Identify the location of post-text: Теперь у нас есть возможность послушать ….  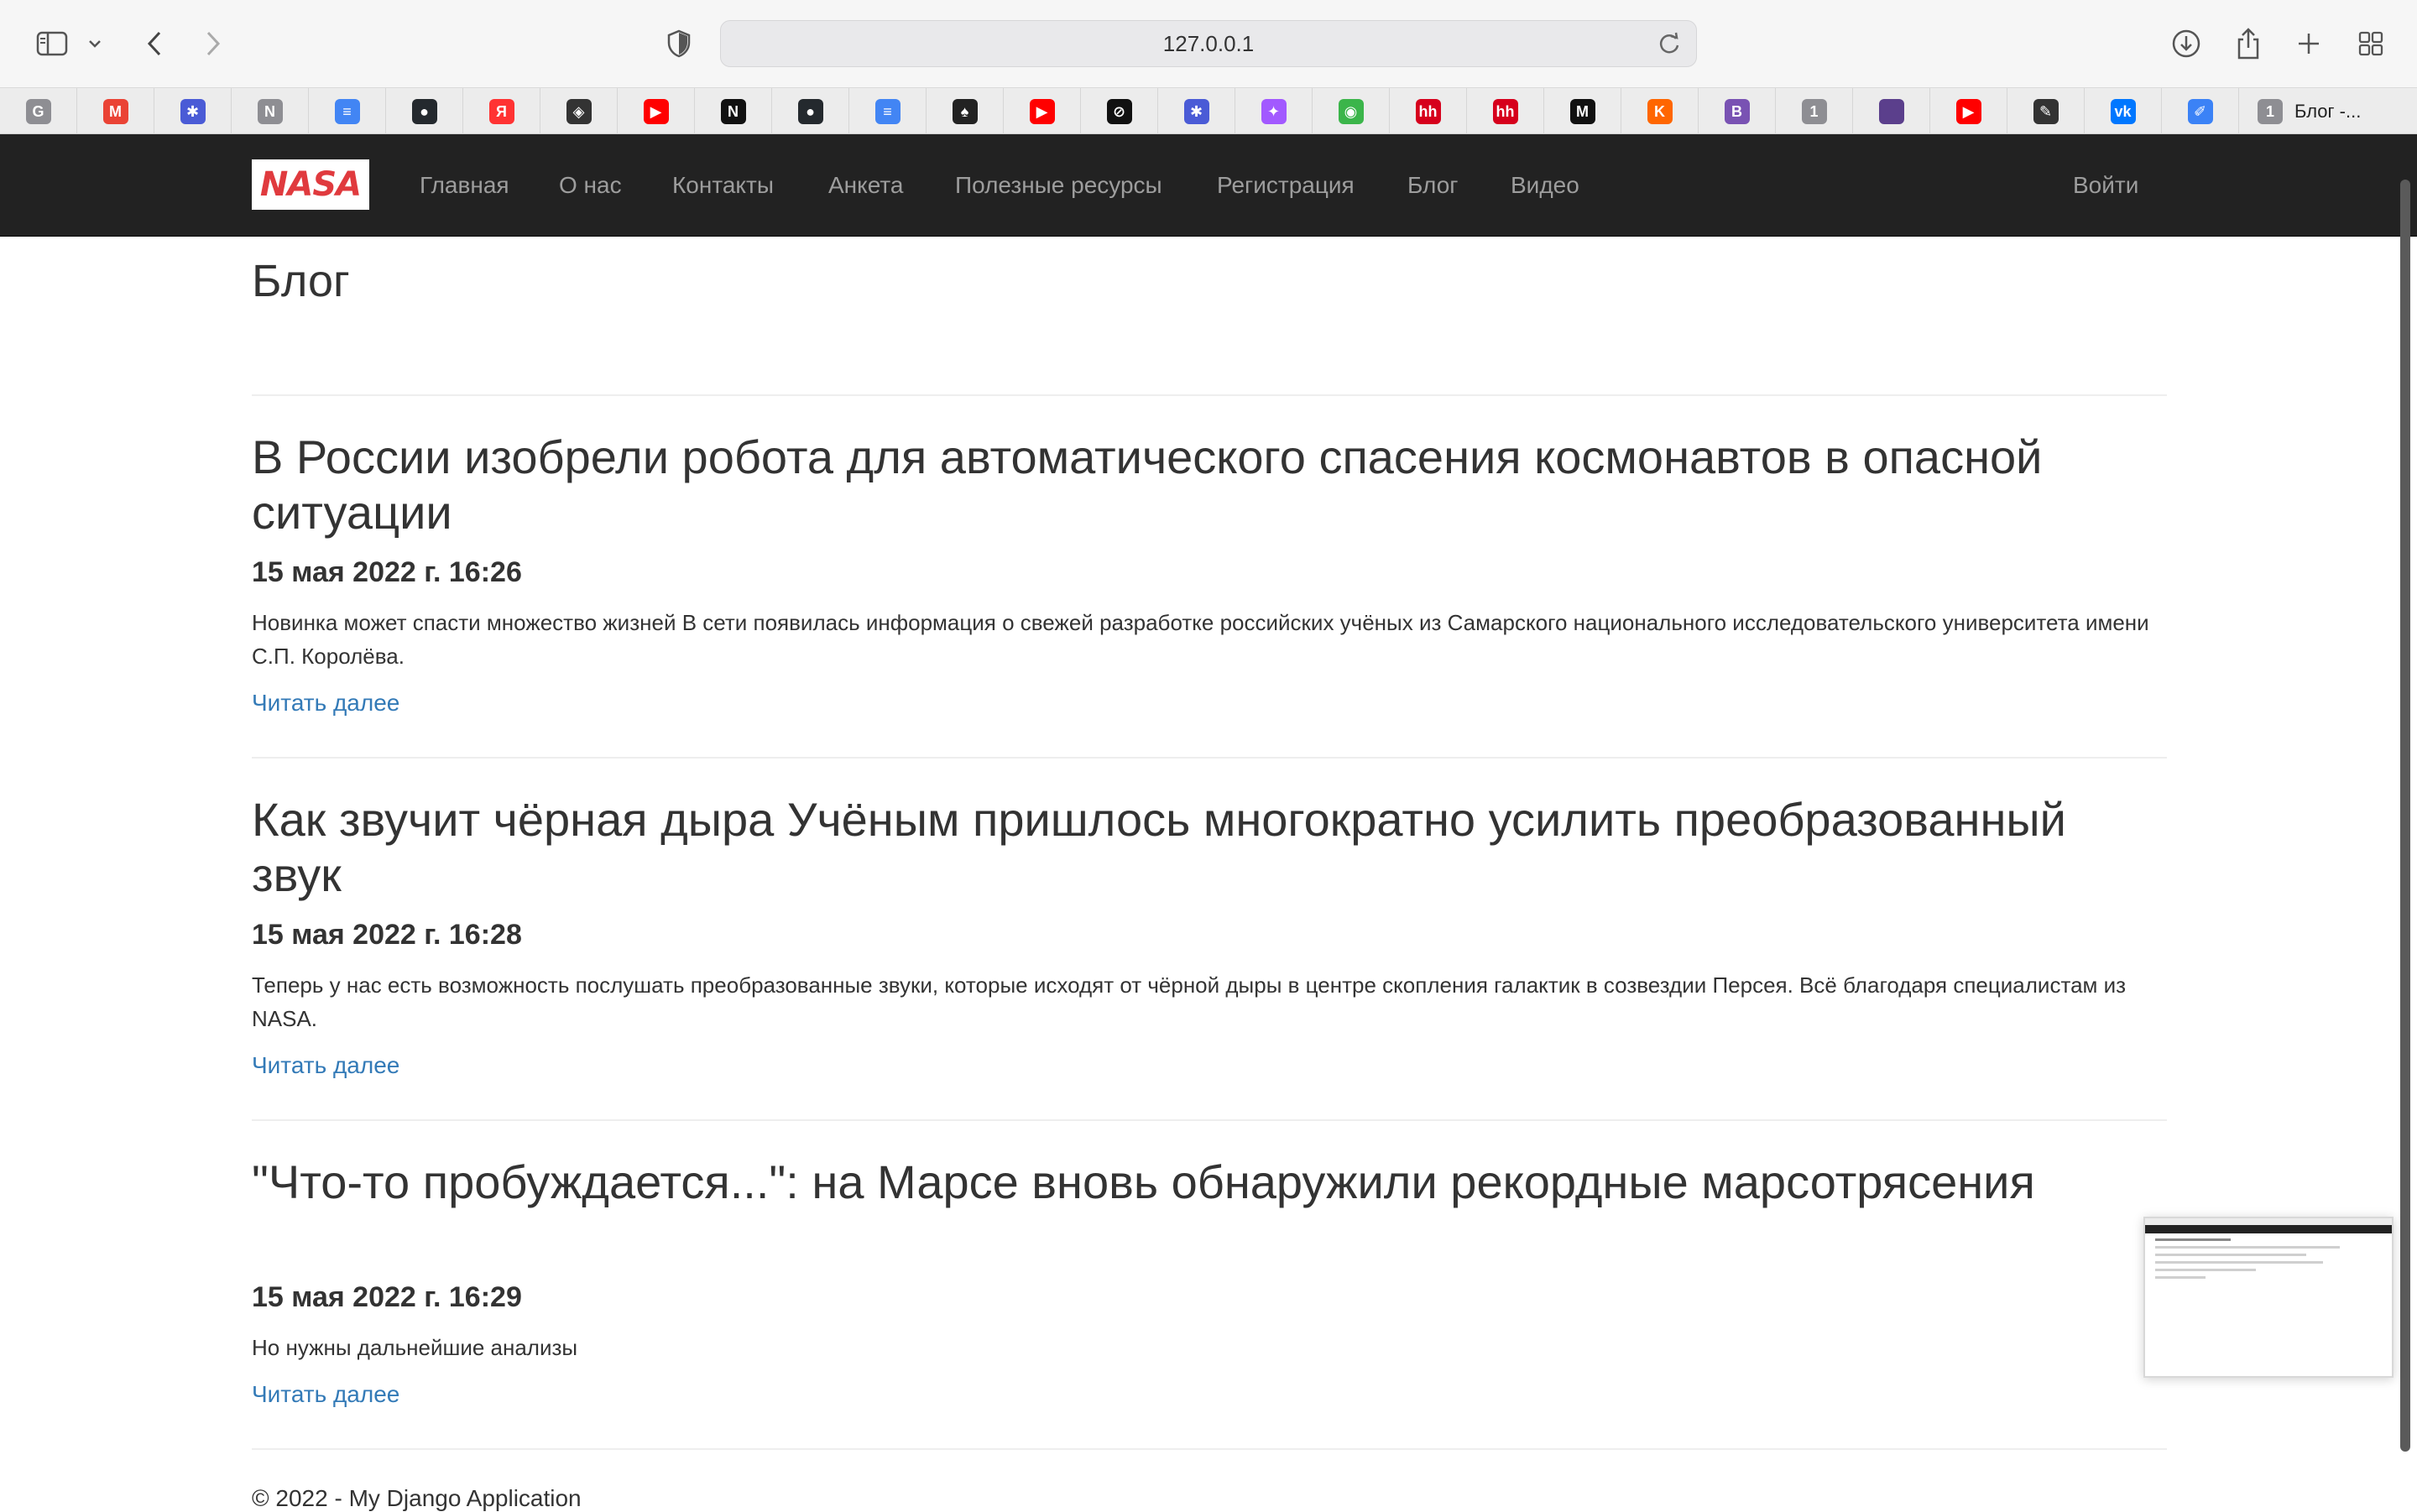
(1189, 1002).